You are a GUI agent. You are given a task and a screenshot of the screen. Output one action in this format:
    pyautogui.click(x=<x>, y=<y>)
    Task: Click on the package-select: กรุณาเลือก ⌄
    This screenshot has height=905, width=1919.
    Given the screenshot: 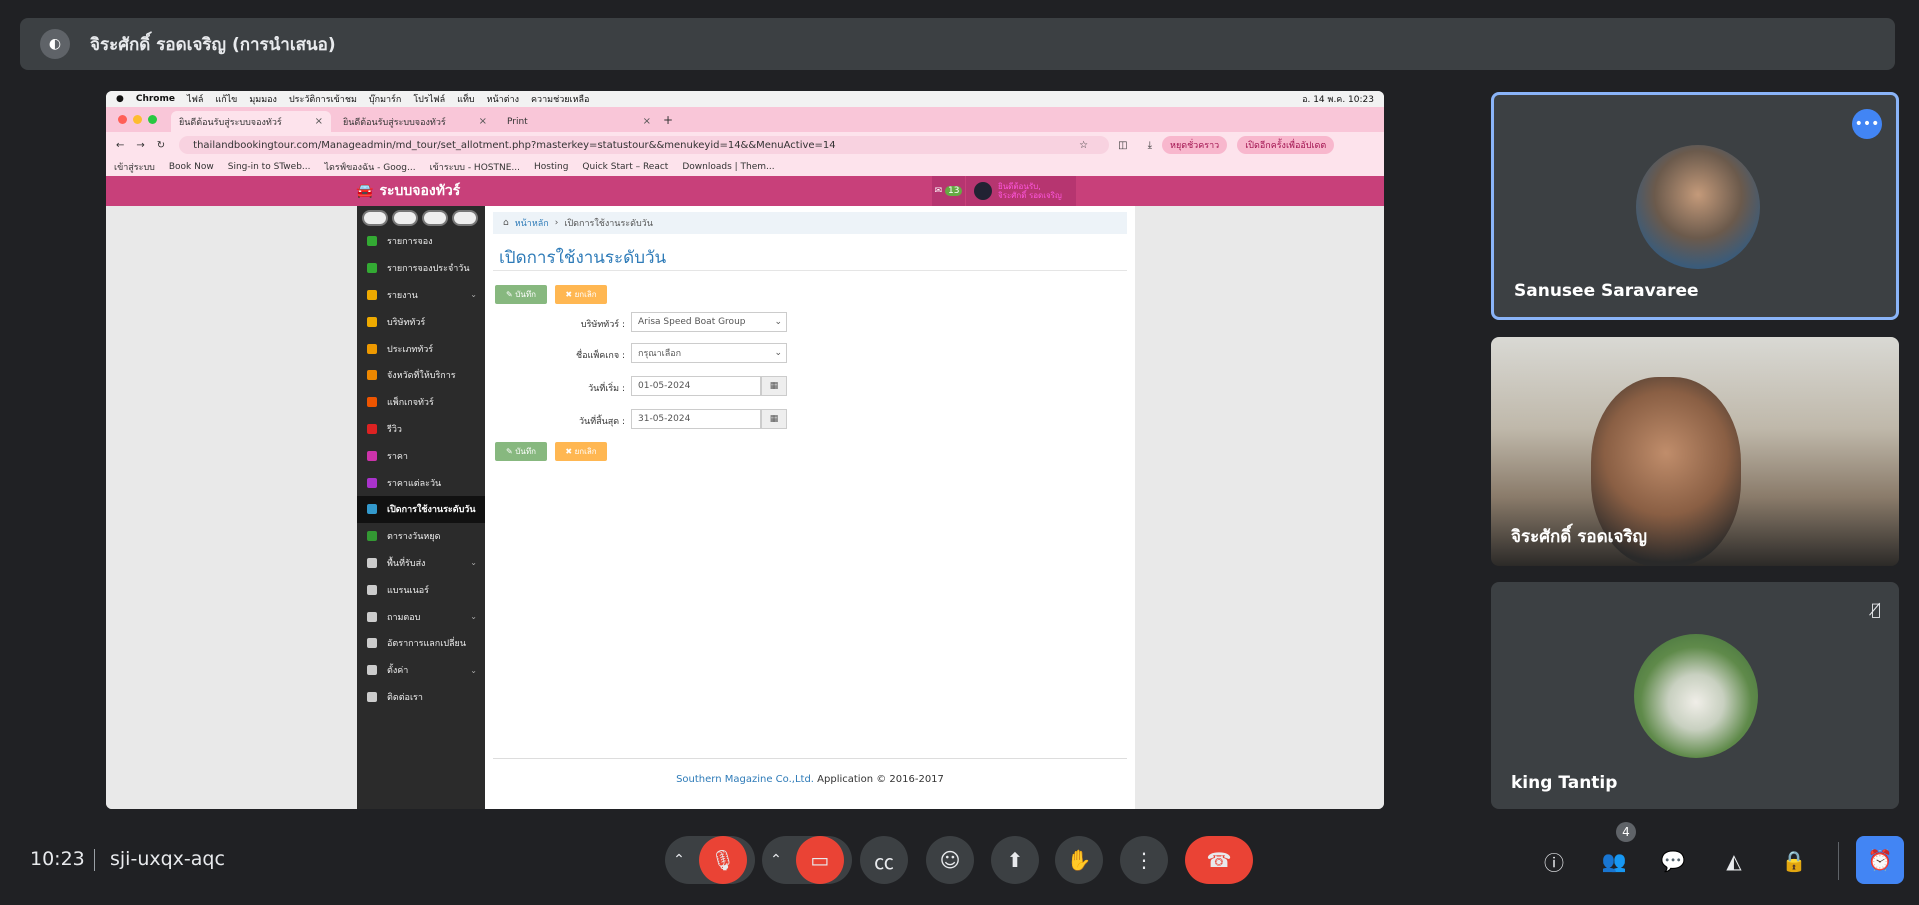 What is the action you would take?
    pyautogui.click(x=709, y=353)
    